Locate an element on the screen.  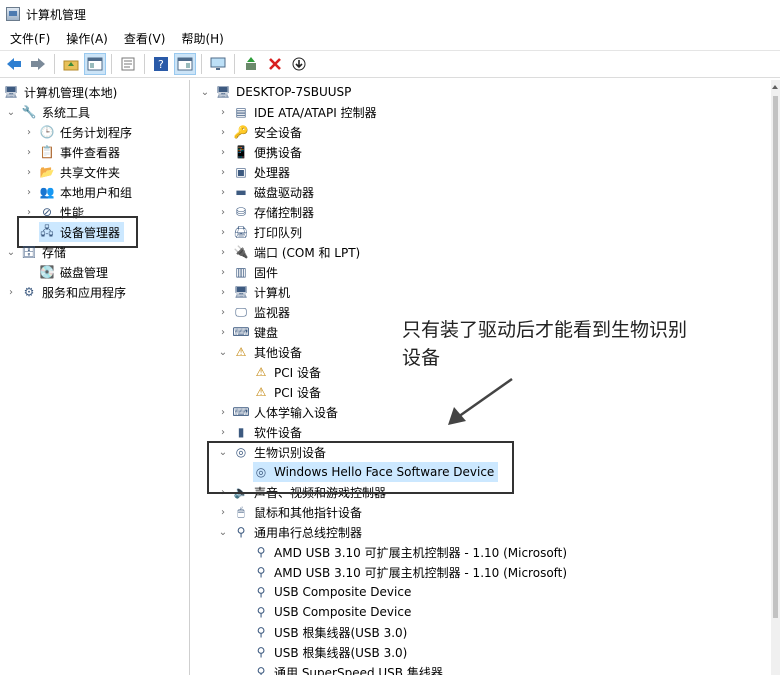
users-icon: 👥 is located at coordinates (47, 192).